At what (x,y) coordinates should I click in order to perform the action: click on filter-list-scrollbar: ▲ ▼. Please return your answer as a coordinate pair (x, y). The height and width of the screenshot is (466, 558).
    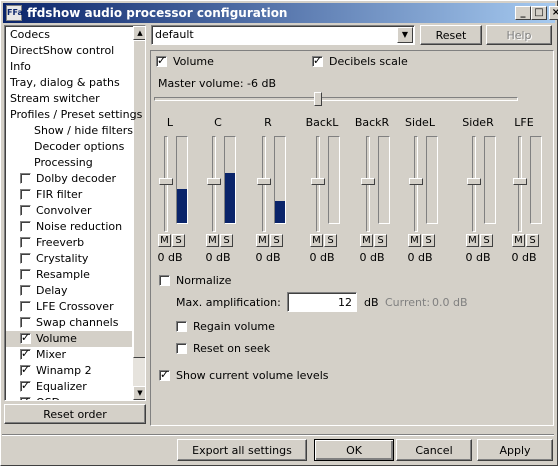
    Looking at the image, I should click on (139, 213).